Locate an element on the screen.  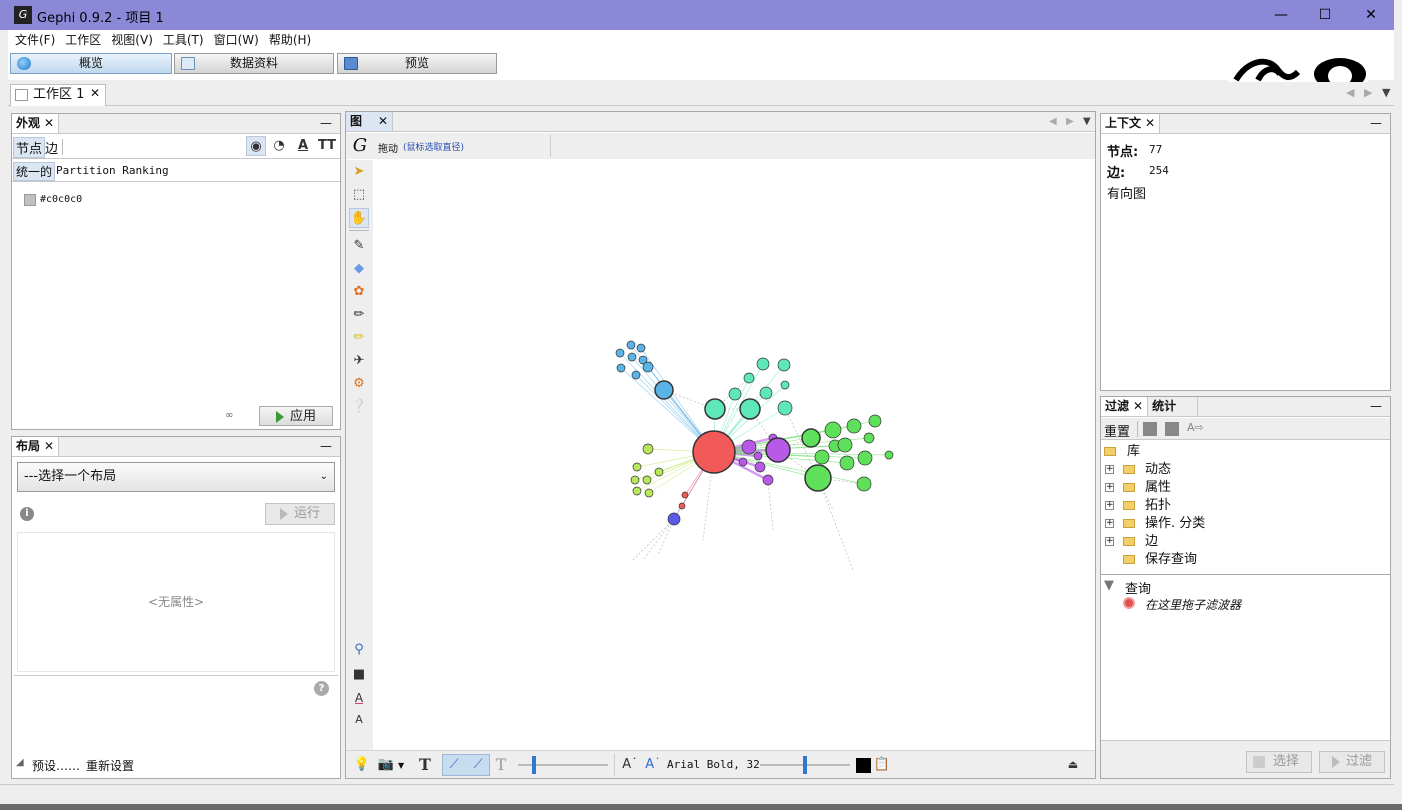
minimize-button: — is located at coordinates (1281, 15).